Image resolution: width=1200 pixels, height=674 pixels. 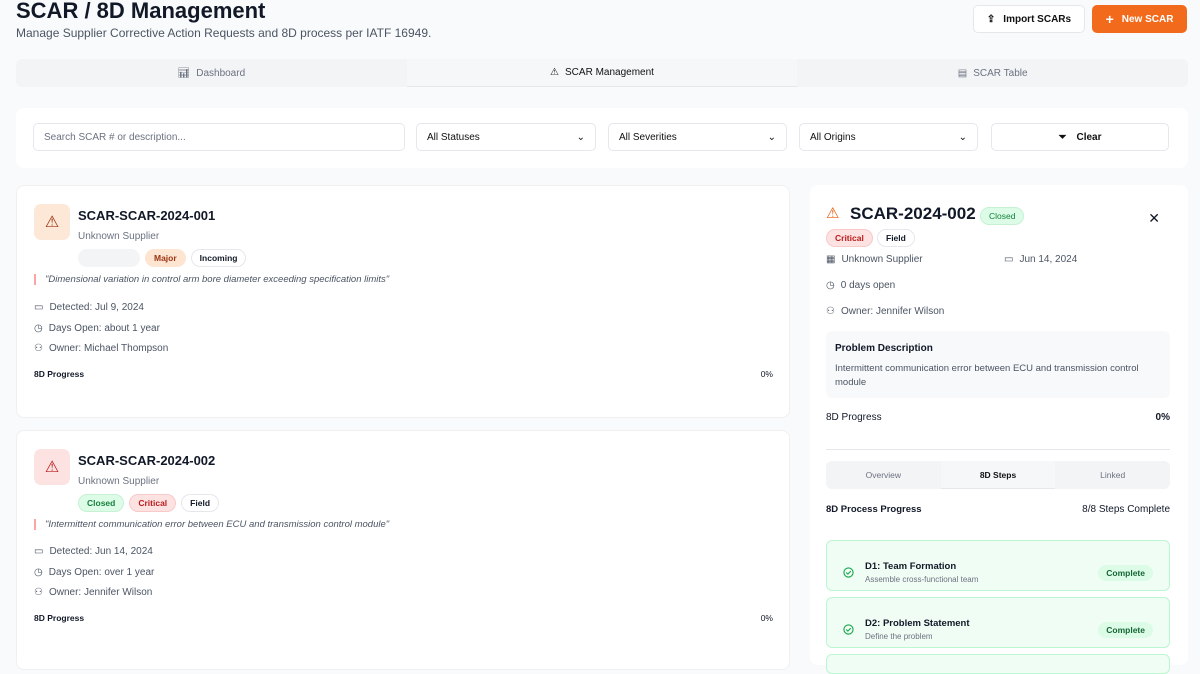 What do you see at coordinates (899, 636) in the screenshot?
I see `step-desc: Define the problem` at bounding box center [899, 636].